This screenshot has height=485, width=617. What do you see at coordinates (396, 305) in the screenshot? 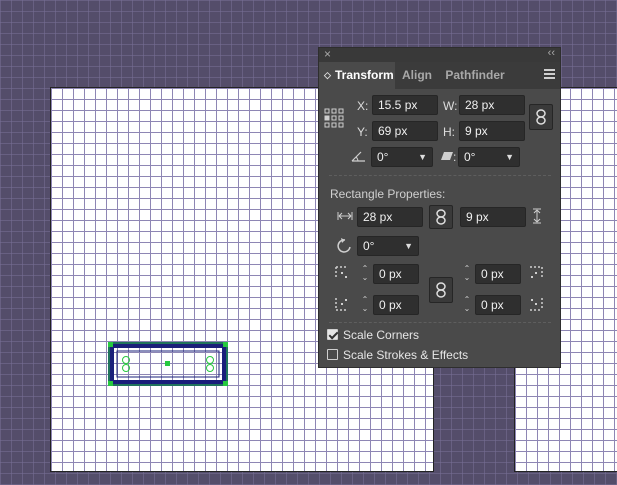
I see `corner-bottom-left-field: 0 px` at bounding box center [396, 305].